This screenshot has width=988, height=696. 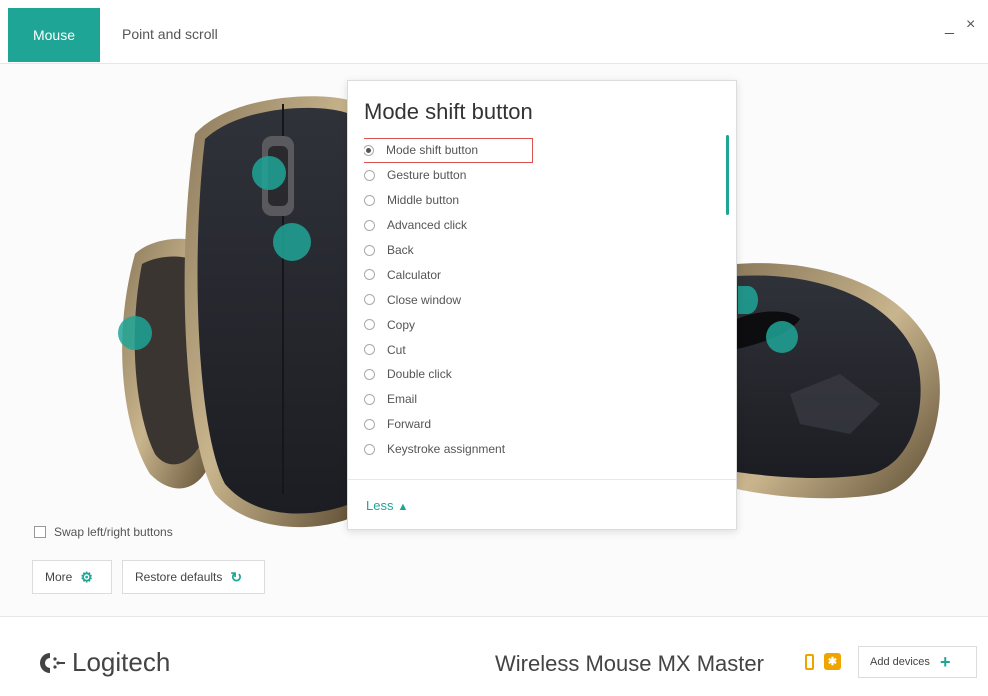 I want to click on action-option: Advanced click, so click(x=534, y=225).